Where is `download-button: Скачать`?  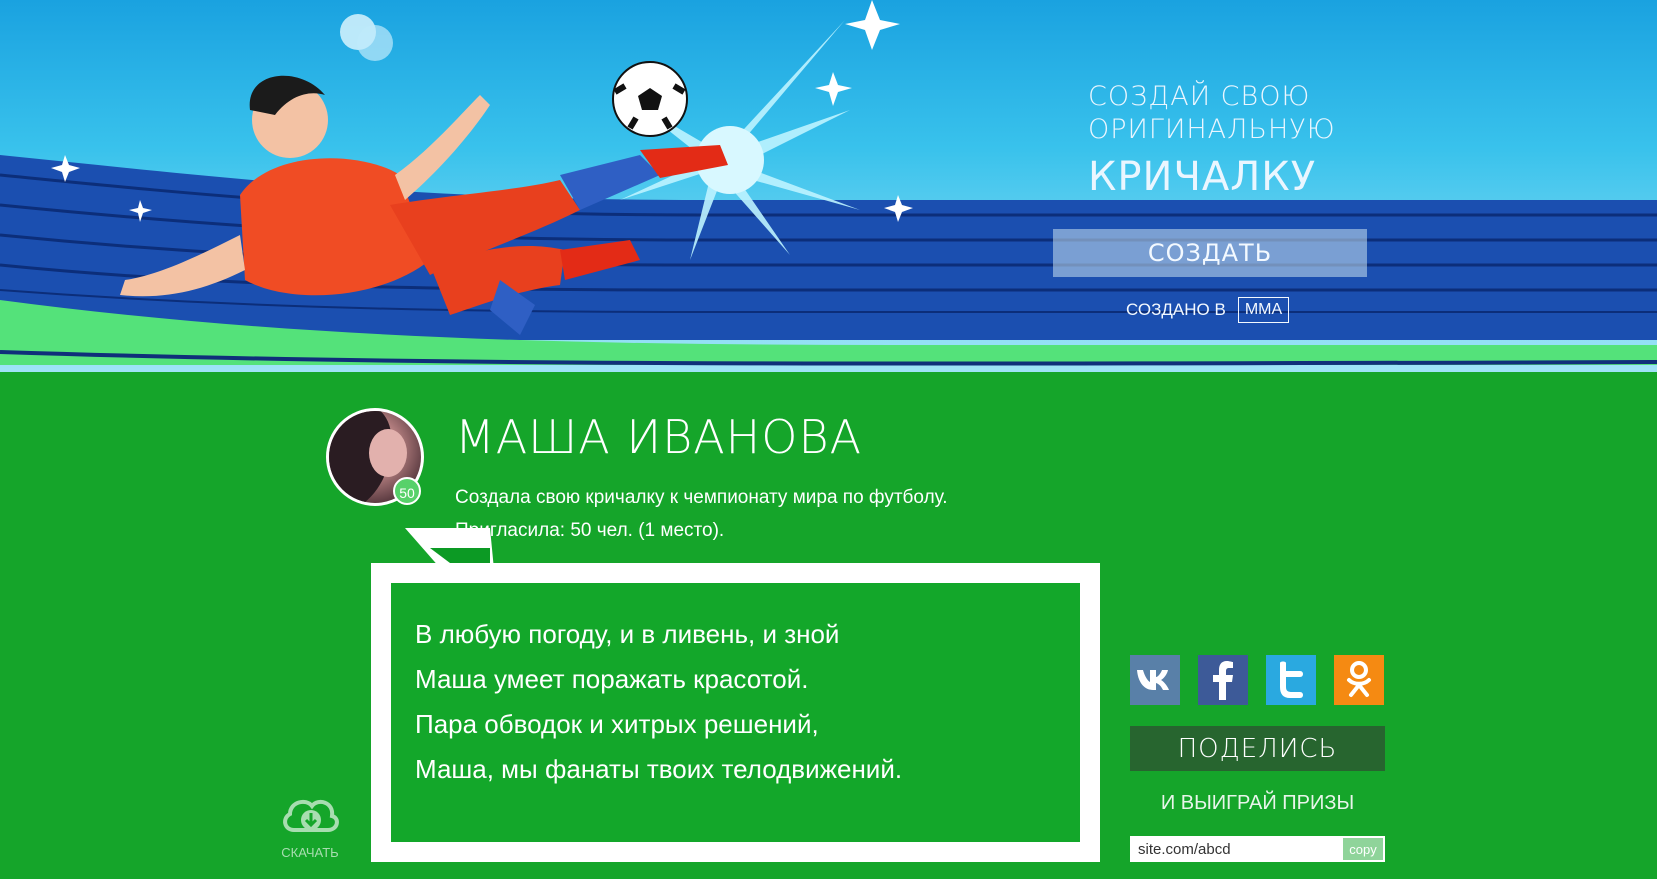
download-button: Скачать is located at coordinates (310, 825).